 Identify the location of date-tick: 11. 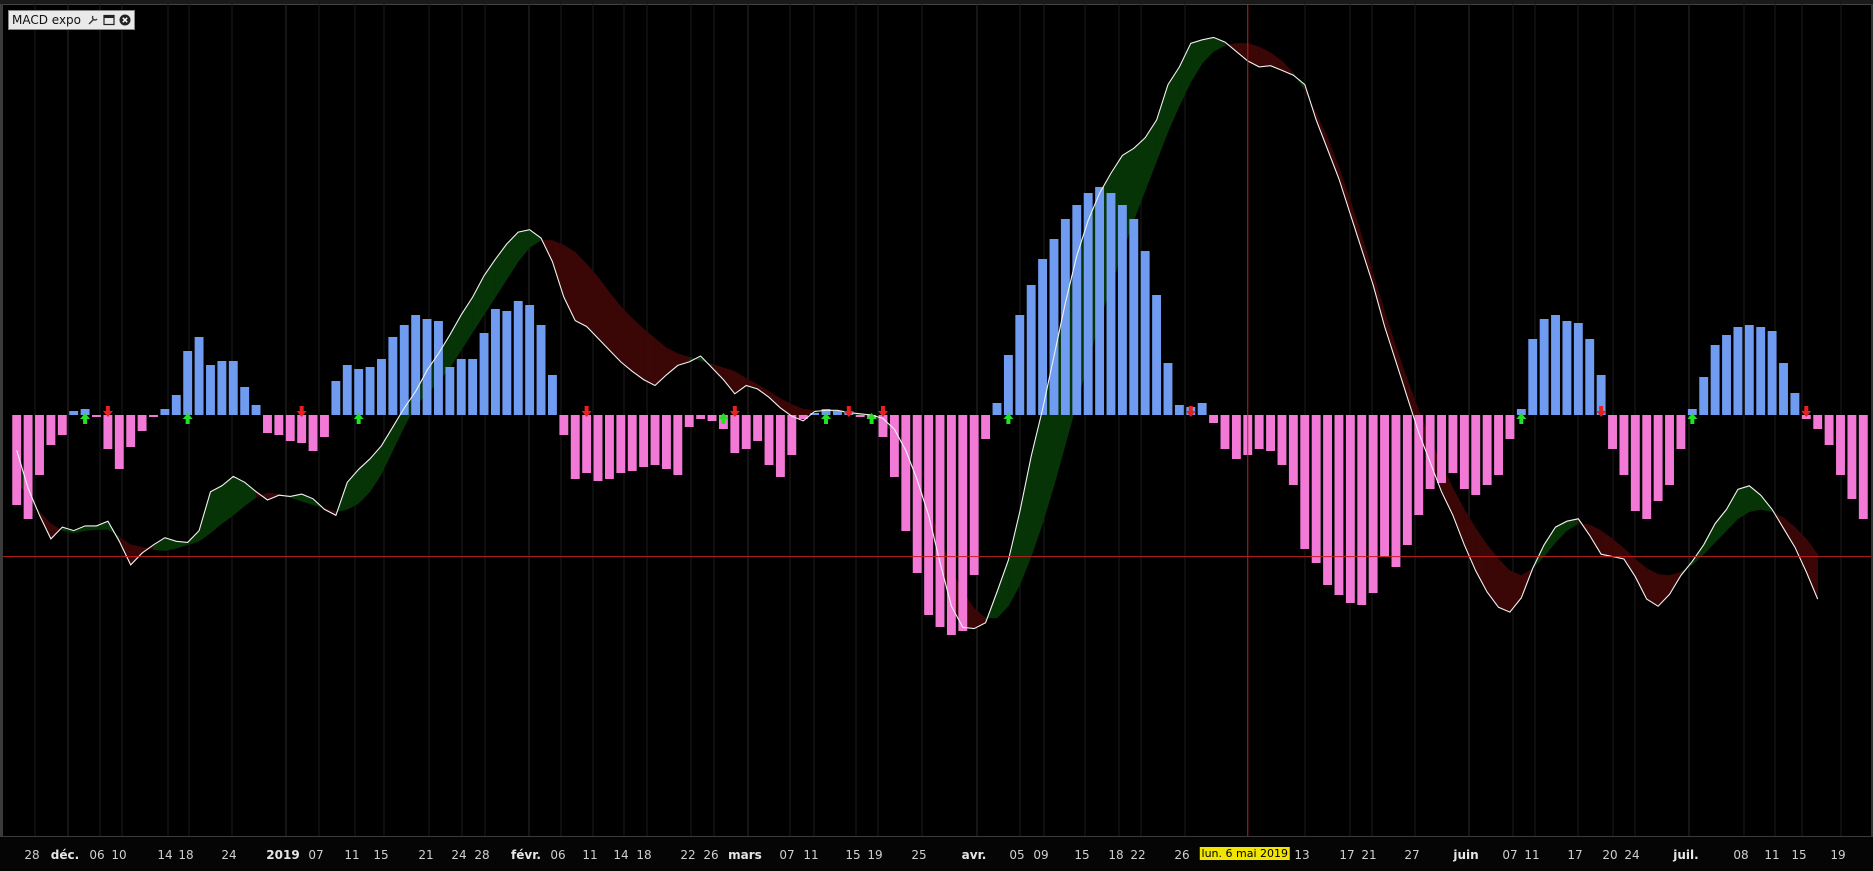
(811, 855).